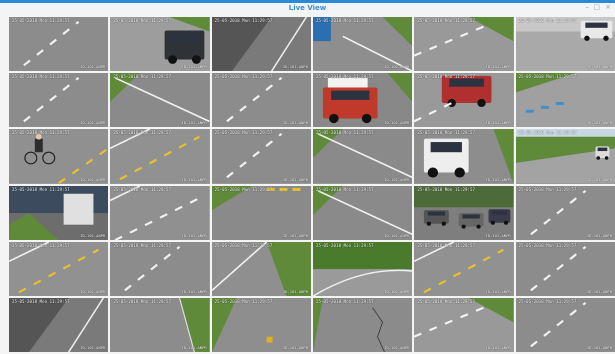 The width and height of the screenshot is (615, 354). I want to click on close-icon: ×, so click(608, 7).